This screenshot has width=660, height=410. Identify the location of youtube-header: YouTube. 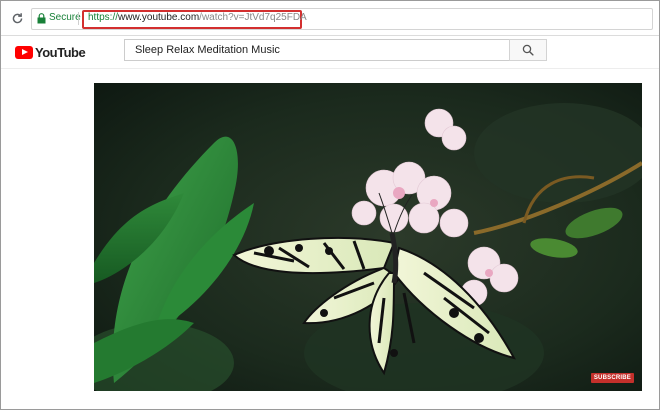
(330, 52).